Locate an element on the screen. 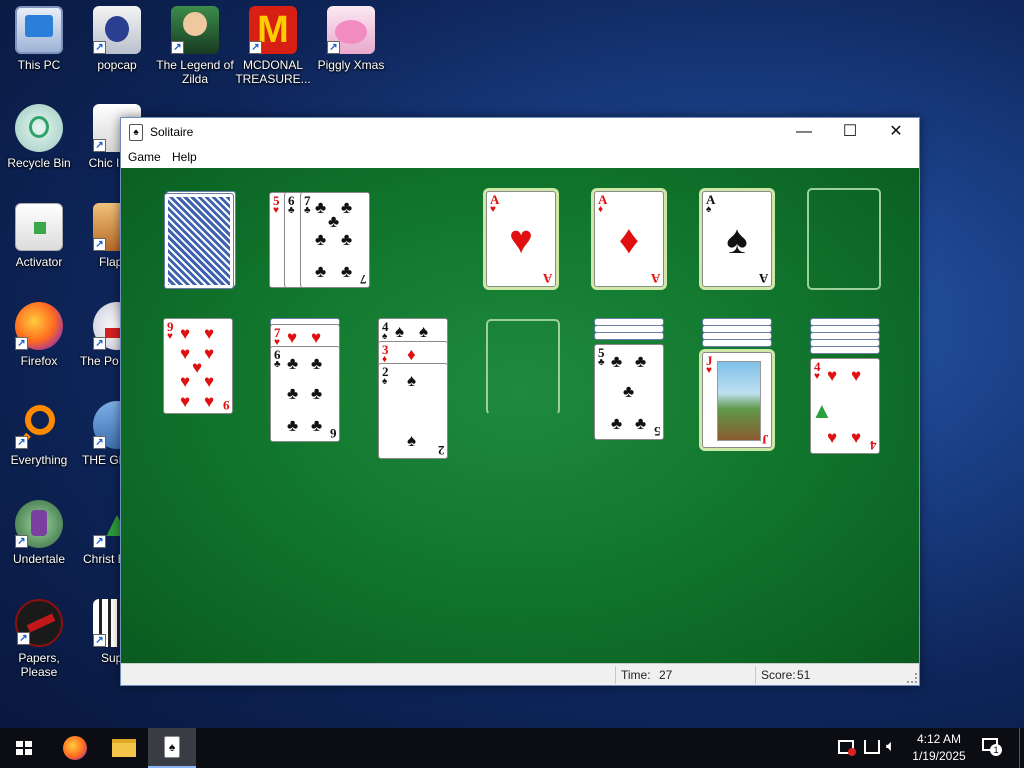  windows-logo-icon is located at coordinates (24, 748).